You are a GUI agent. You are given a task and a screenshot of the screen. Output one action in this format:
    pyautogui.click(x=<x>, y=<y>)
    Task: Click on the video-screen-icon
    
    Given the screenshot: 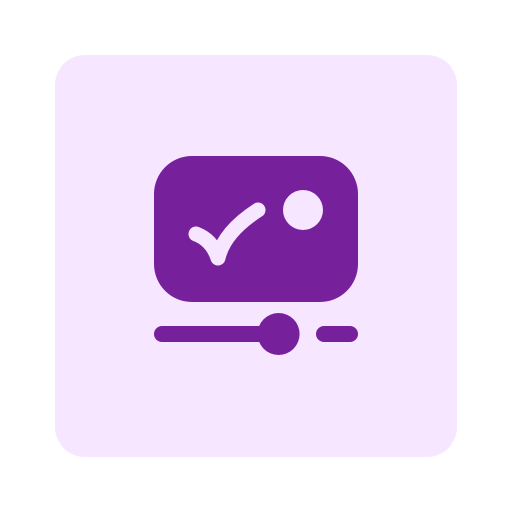 What is the action you would take?
    pyautogui.click(x=256, y=229)
    